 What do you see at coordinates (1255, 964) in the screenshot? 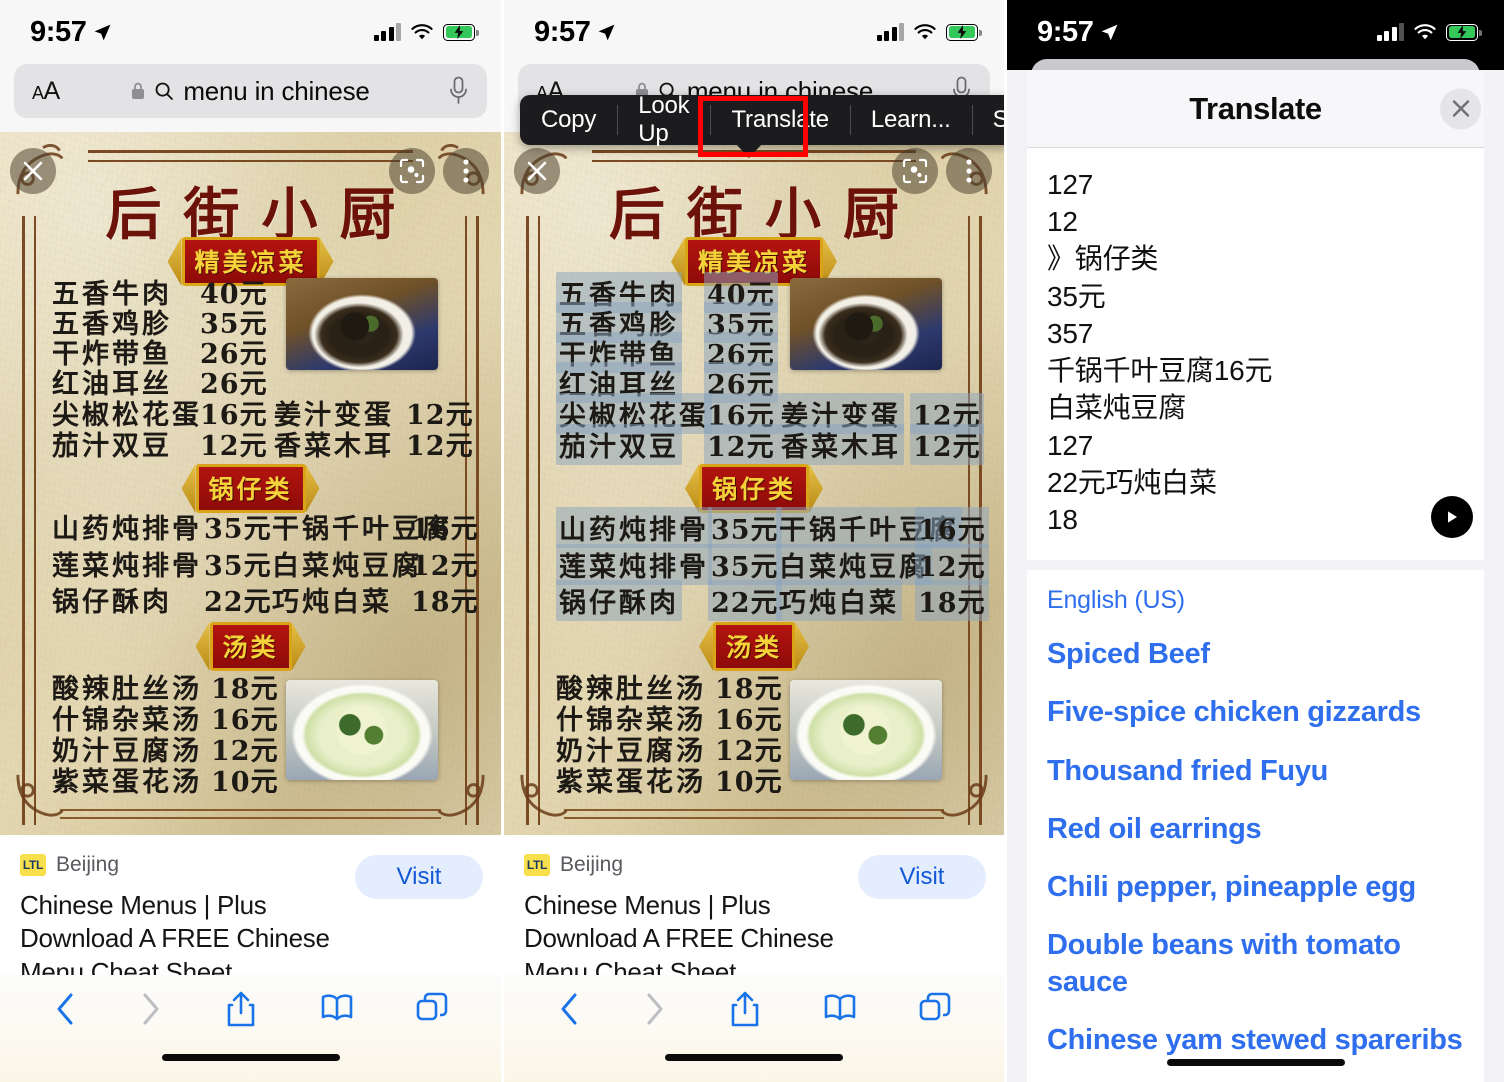
I see `translation-item: Double beans with tomato sauce` at bounding box center [1255, 964].